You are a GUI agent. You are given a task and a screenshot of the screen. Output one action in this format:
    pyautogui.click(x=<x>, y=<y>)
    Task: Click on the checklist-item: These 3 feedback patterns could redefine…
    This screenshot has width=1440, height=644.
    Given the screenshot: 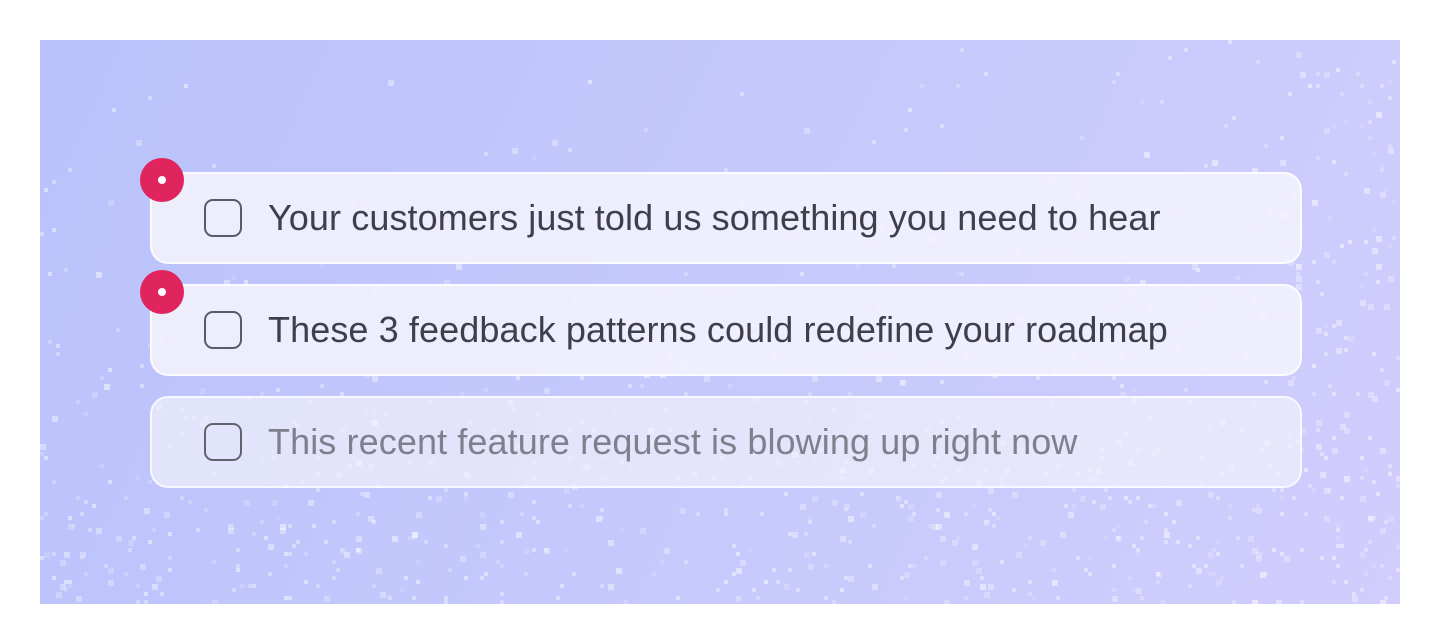 What is the action you would take?
    pyautogui.click(x=721, y=323)
    